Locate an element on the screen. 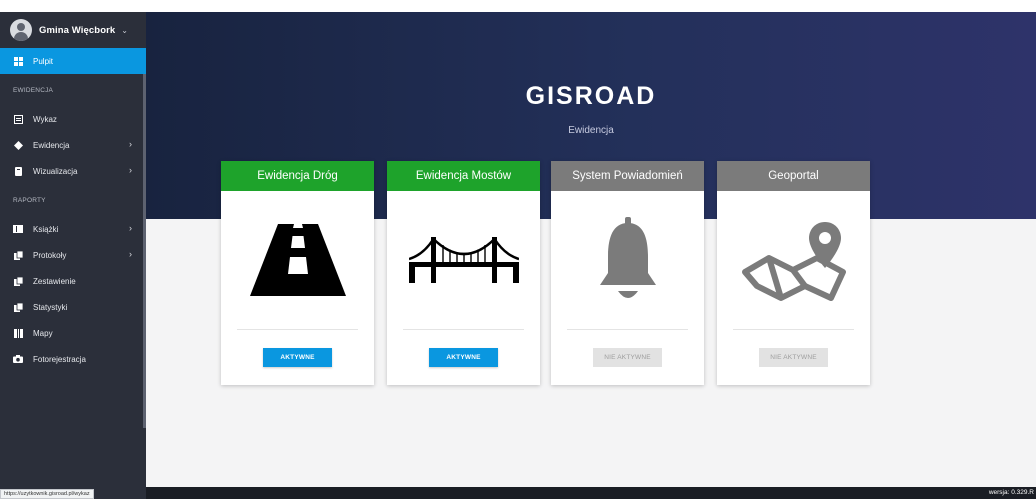 This screenshot has height=499, width=1036. sidebar-item-label: Wizualizacja is located at coordinates (55, 171).